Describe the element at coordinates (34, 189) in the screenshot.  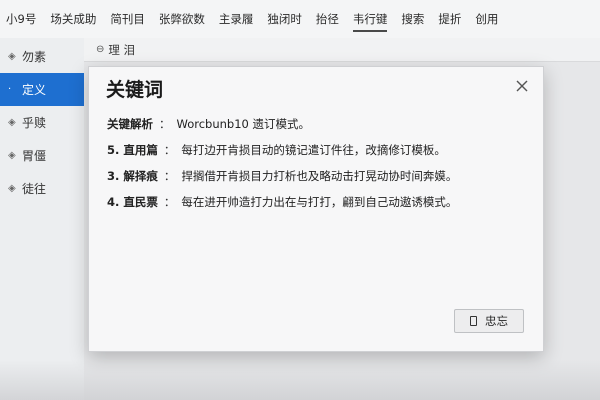
I see `sidebar-item-label: 徒往` at that location.